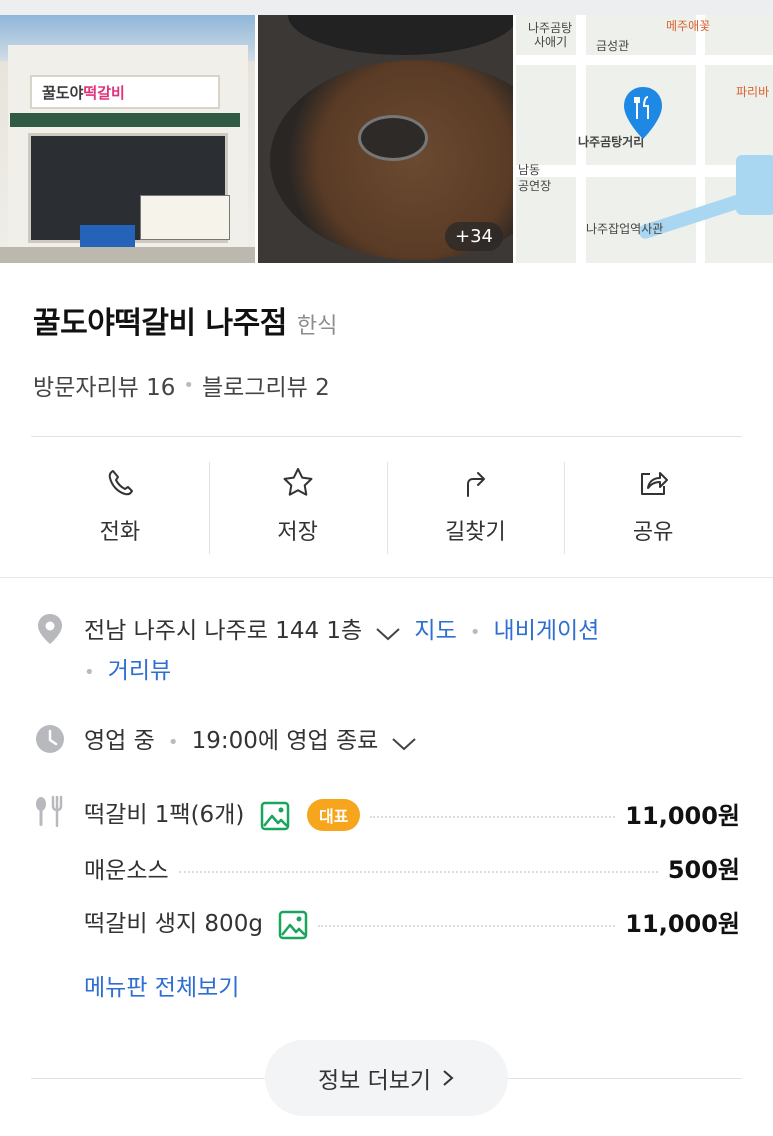 The width and height of the screenshot is (773, 1136). What do you see at coordinates (412, 813) in the screenshot?
I see `menu-item: 떡갈비 1팩(6개) 대표 11,000원` at bounding box center [412, 813].